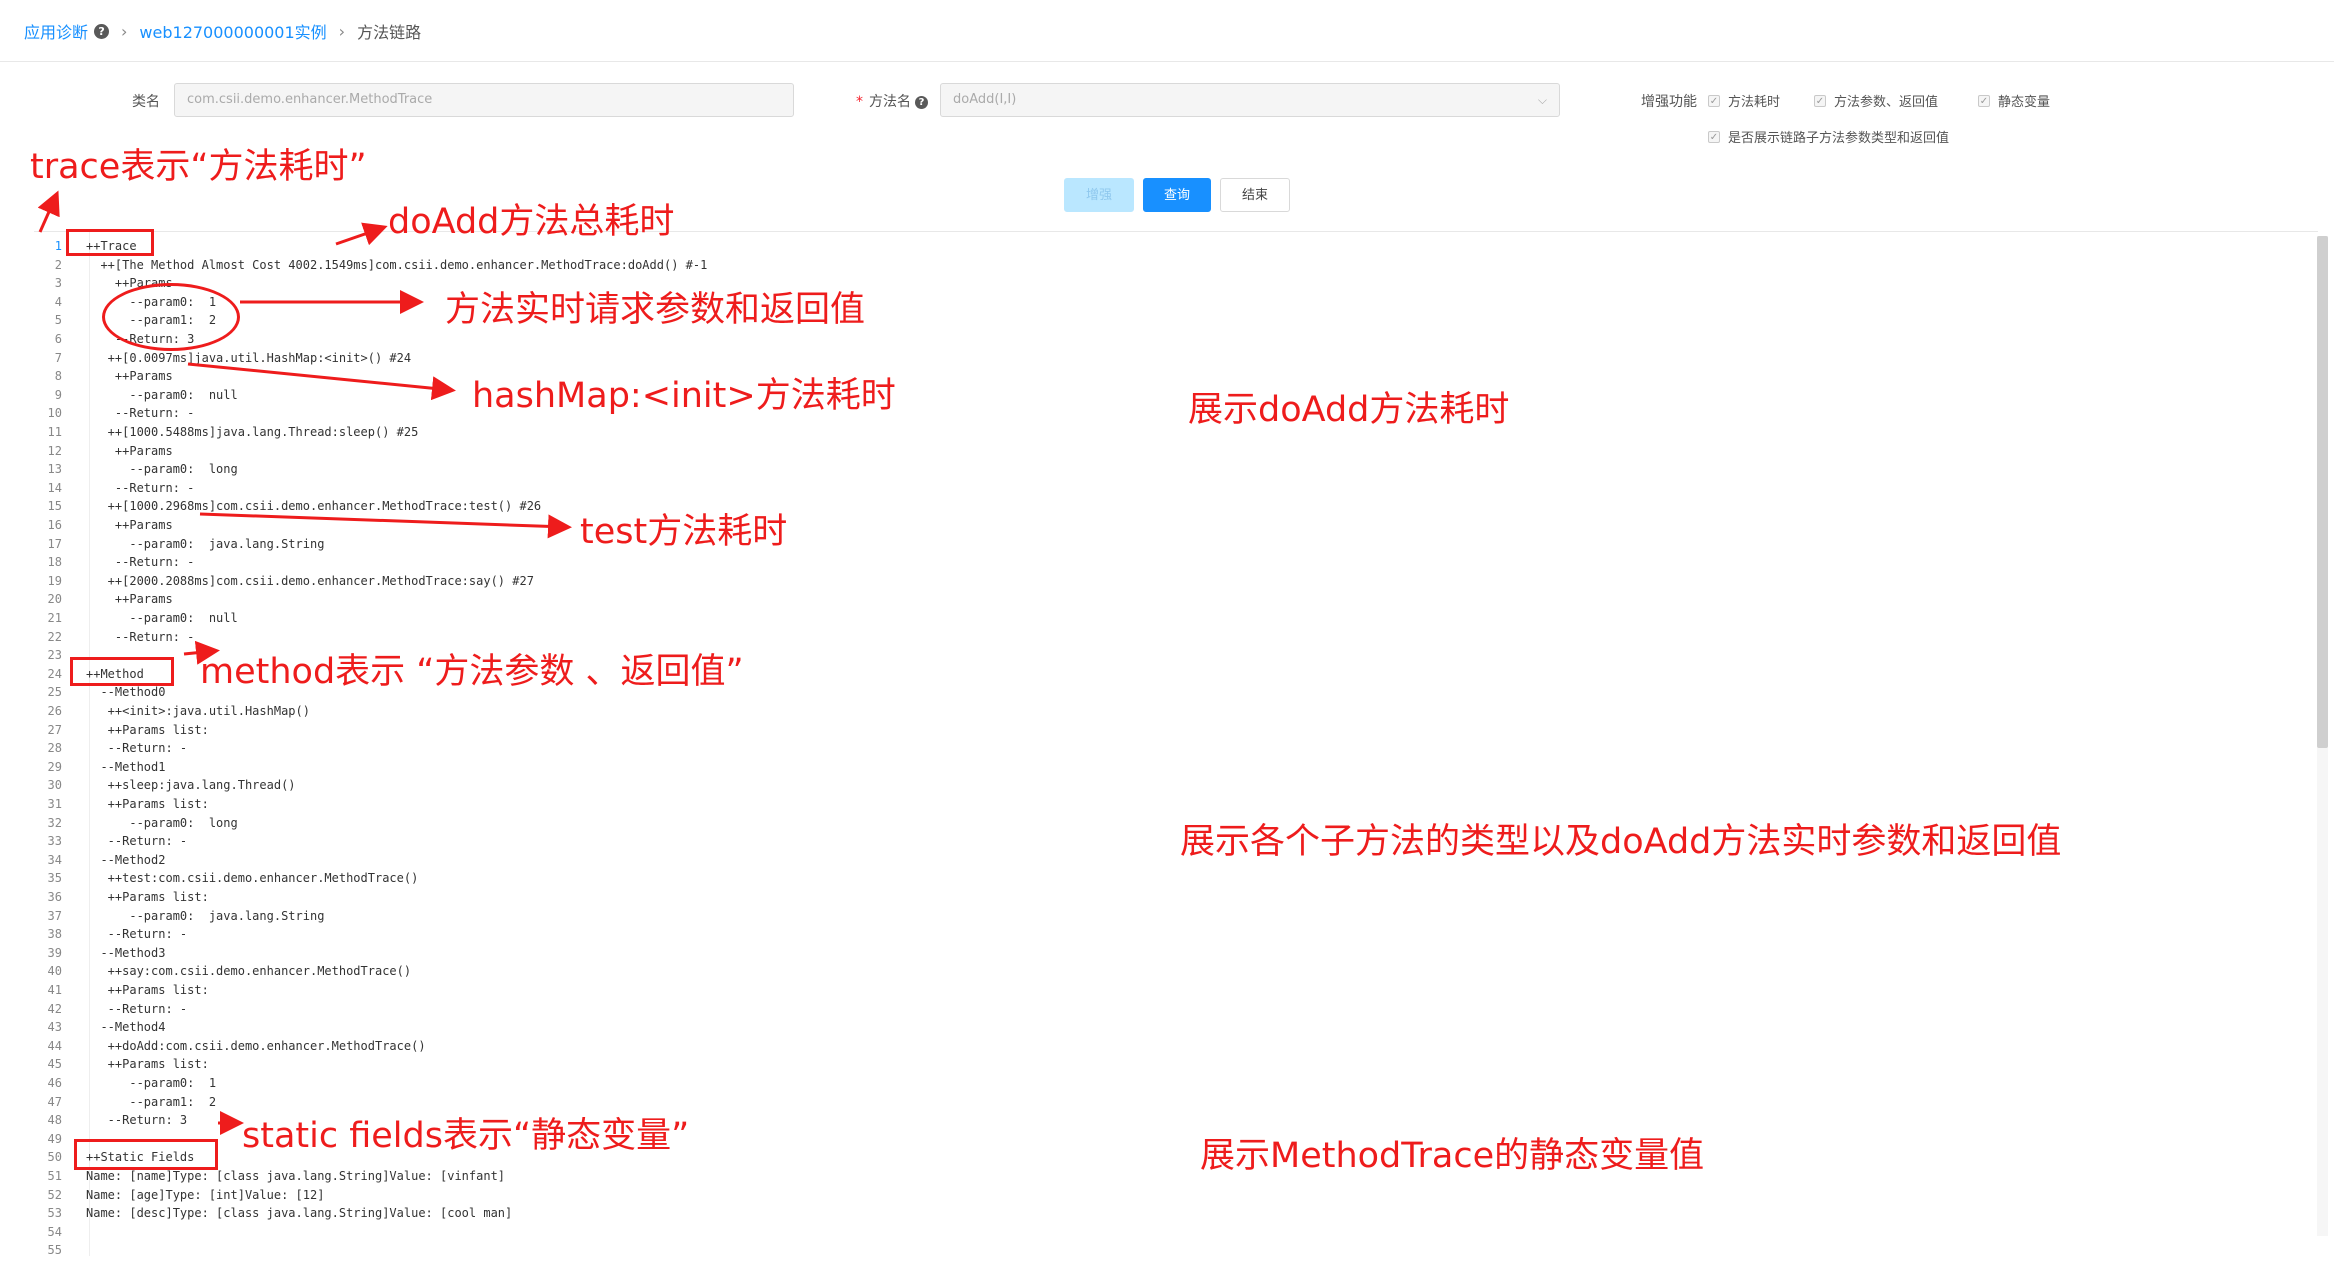 The height and width of the screenshot is (1275, 2334). Describe the element at coordinates (655, 310) in the screenshot. I see `annotation-realtime-params: 方法实时请求参数和返回值` at that location.